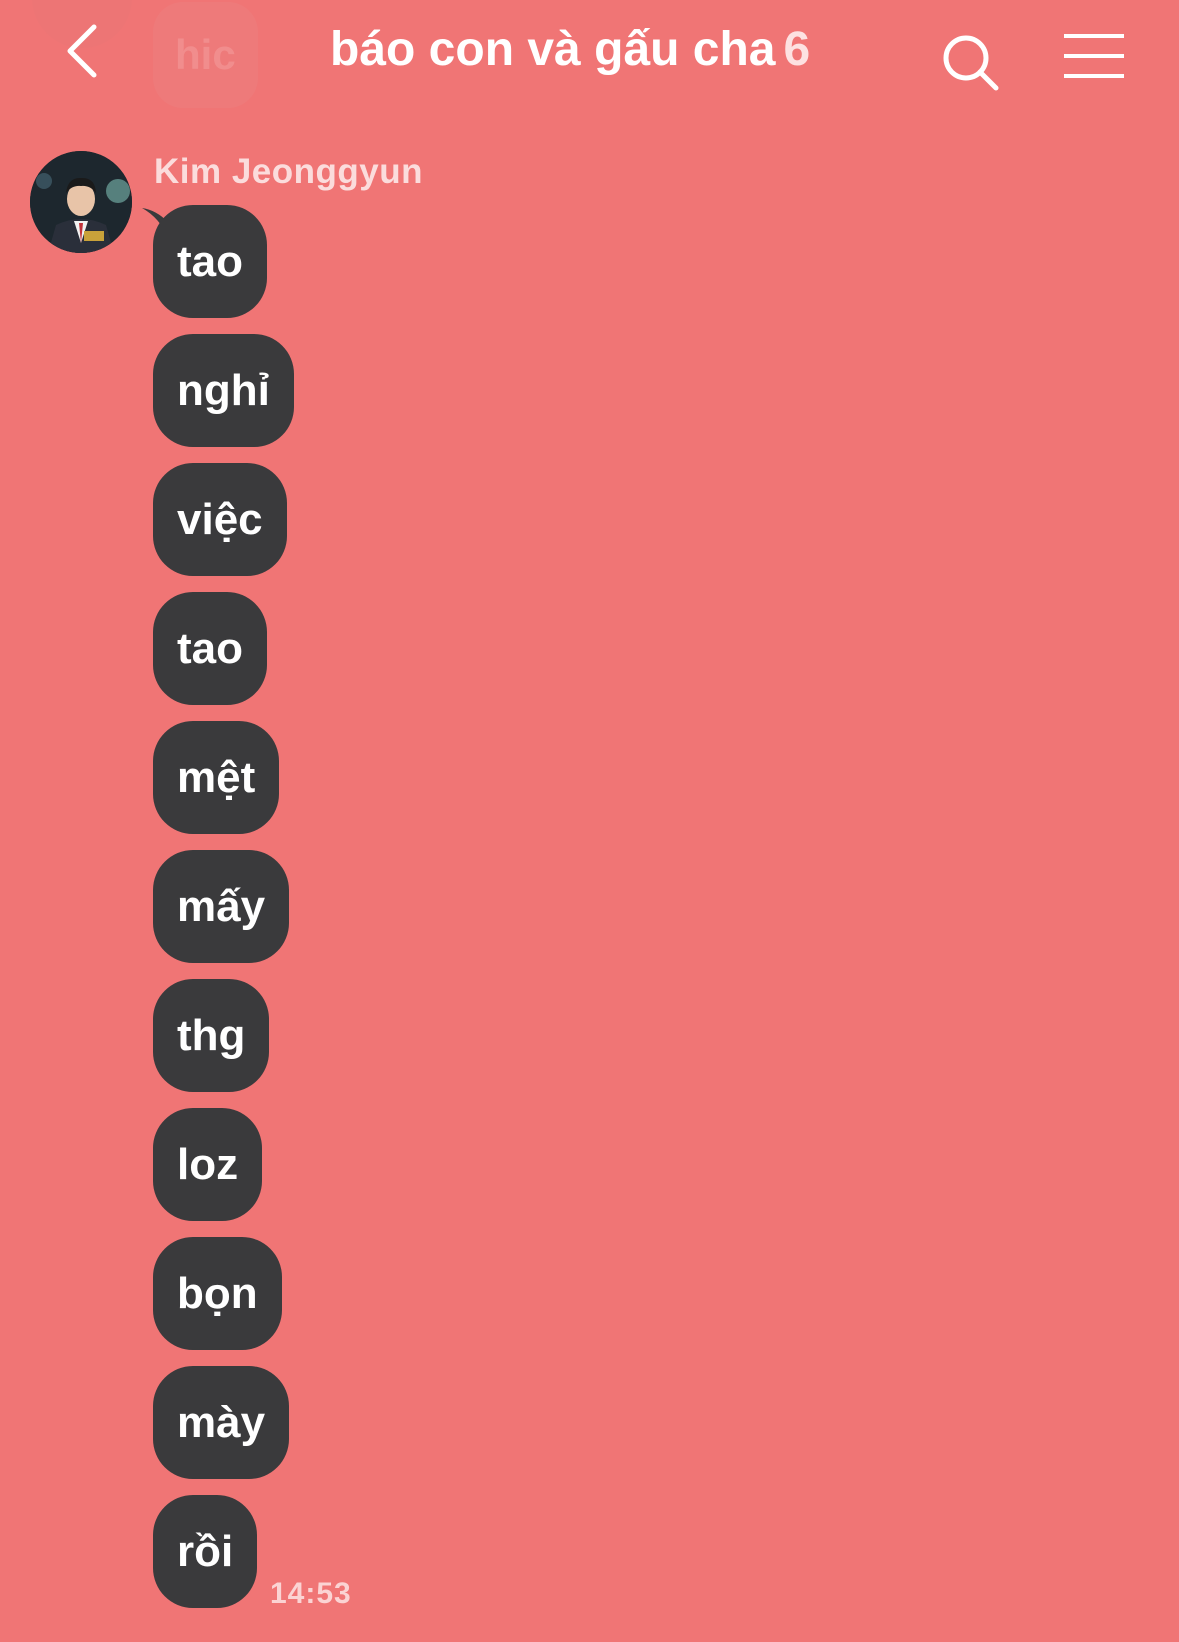 Image resolution: width=1179 pixels, height=1642 pixels. I want to click on avatar-portrait-icon, so click(81, 202).